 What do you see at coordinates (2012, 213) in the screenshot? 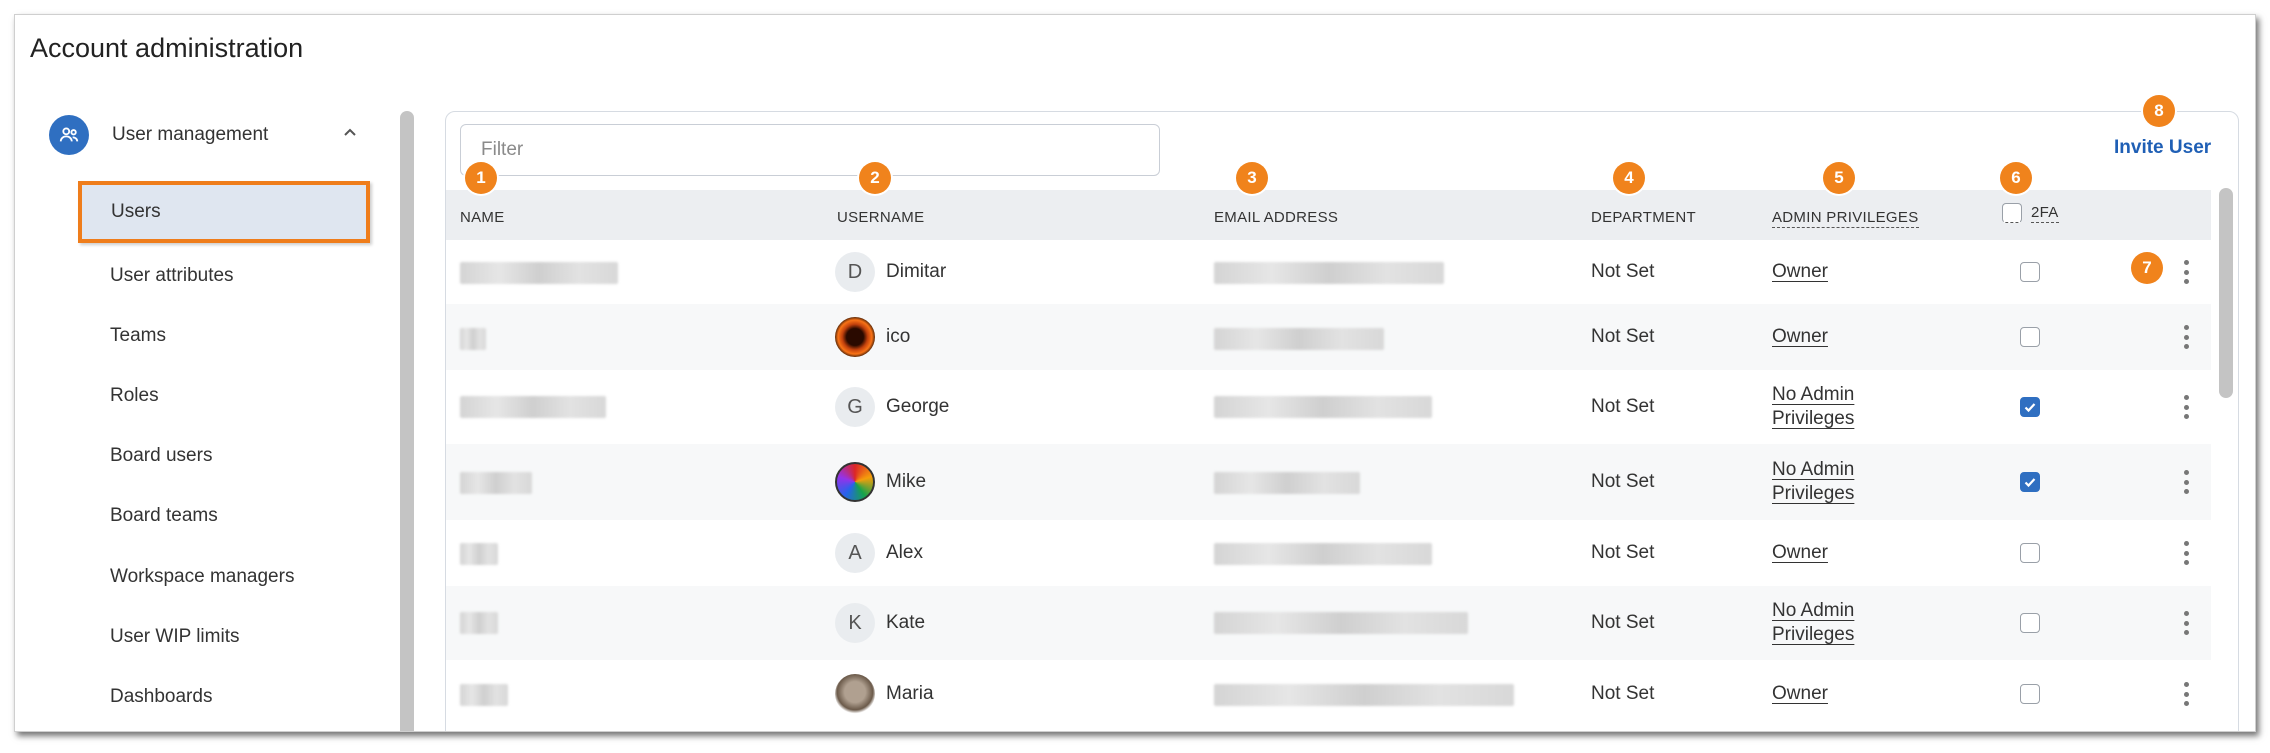
I see `select-all-2fa-checkbox` at bounding box center [2012, 213].